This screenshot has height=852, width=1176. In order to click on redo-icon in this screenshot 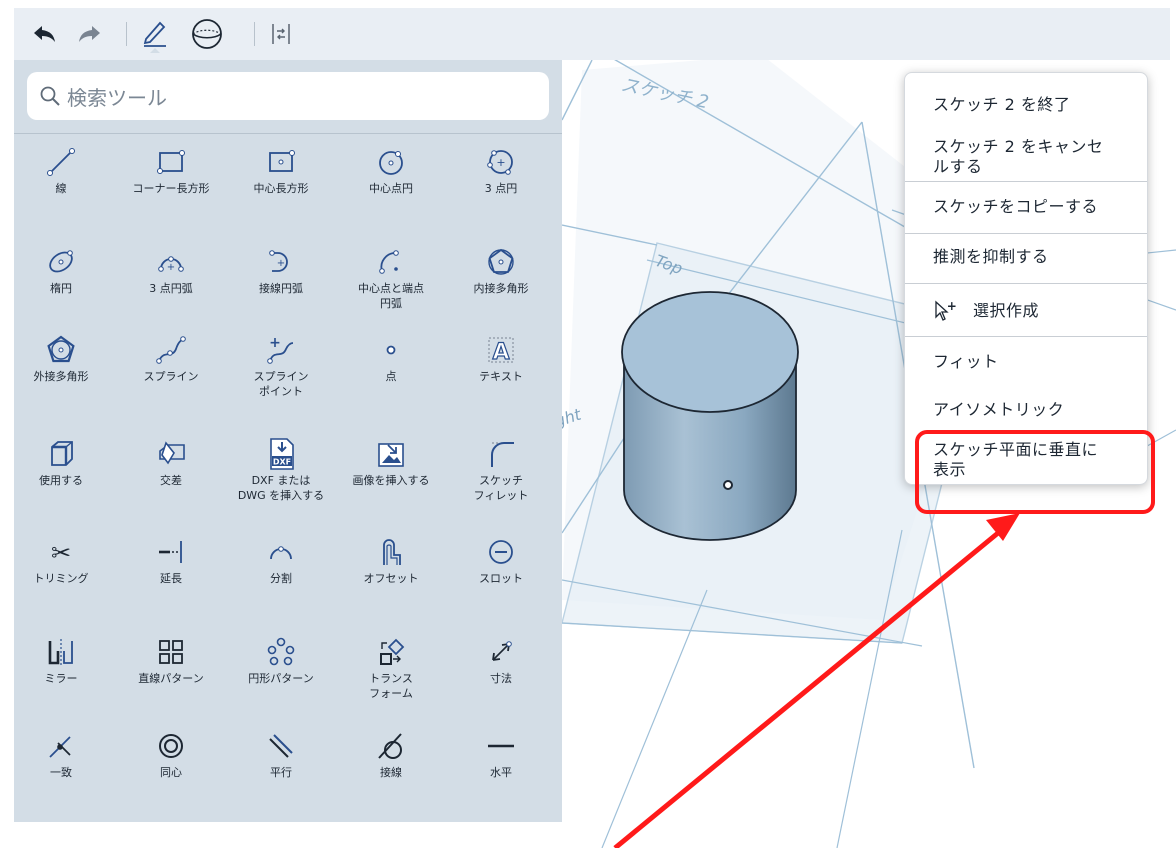, I will do `click(89, 34)`.